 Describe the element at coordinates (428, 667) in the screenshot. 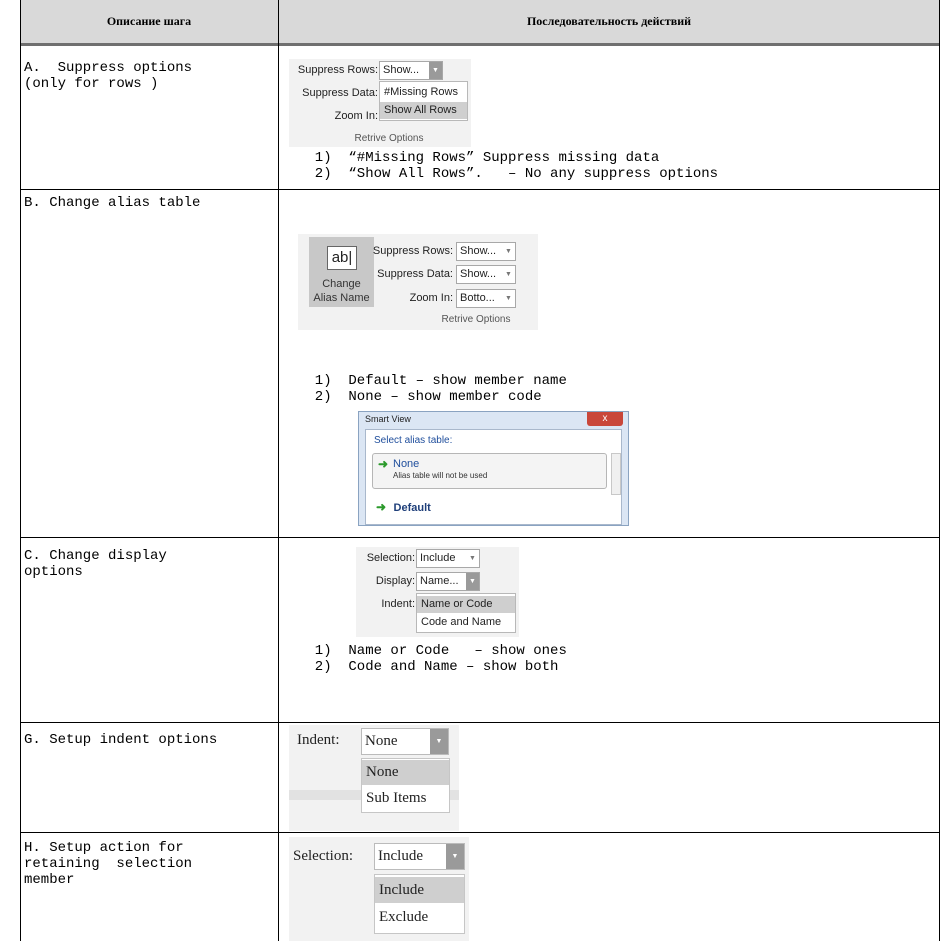

I see `step-c-note-2: 2) Code and Name – show both` at that location.